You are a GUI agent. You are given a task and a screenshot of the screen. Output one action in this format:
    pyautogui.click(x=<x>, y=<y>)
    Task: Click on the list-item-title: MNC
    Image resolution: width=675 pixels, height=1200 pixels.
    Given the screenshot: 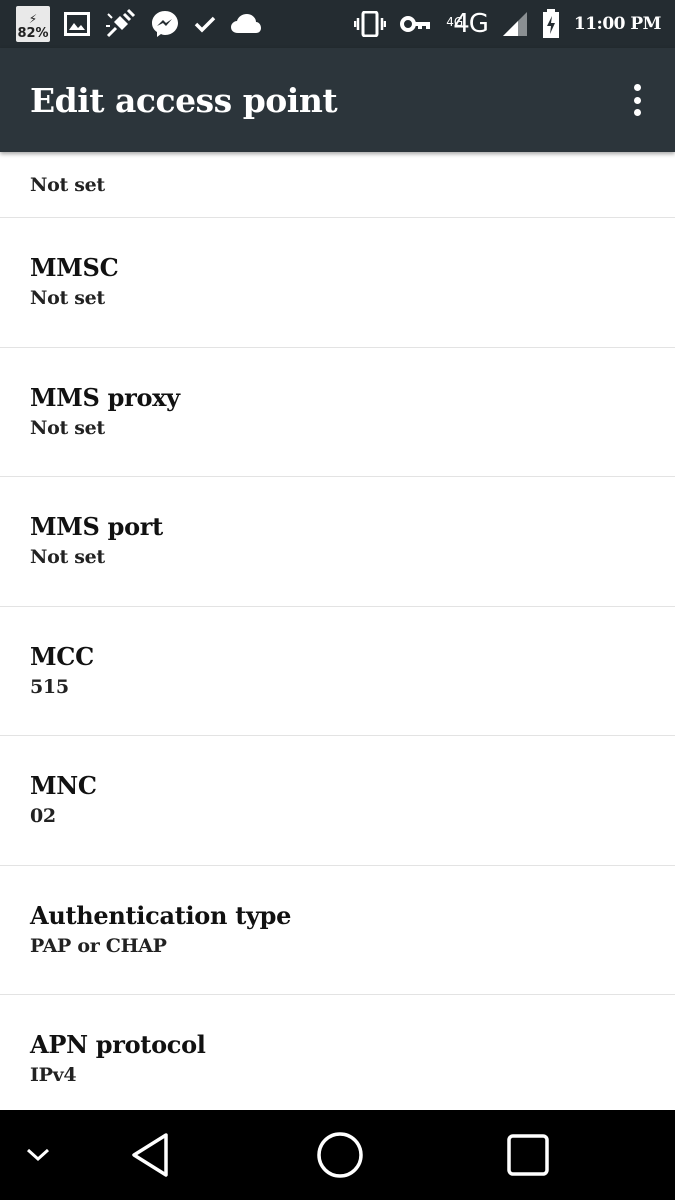 What is the action you would take?
    pyautogui.click(x=63, y=786)
    